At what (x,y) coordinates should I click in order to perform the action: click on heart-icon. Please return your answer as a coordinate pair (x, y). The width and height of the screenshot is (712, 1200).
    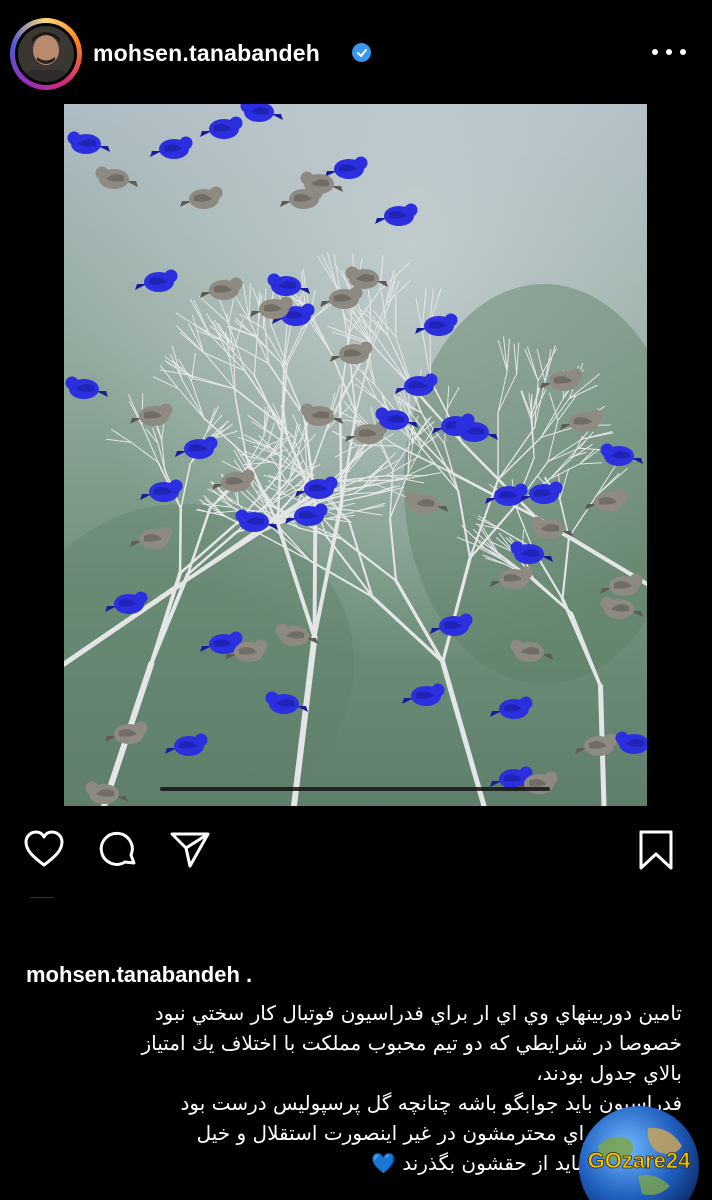
    Looking at the image, I should click on (44, 850).